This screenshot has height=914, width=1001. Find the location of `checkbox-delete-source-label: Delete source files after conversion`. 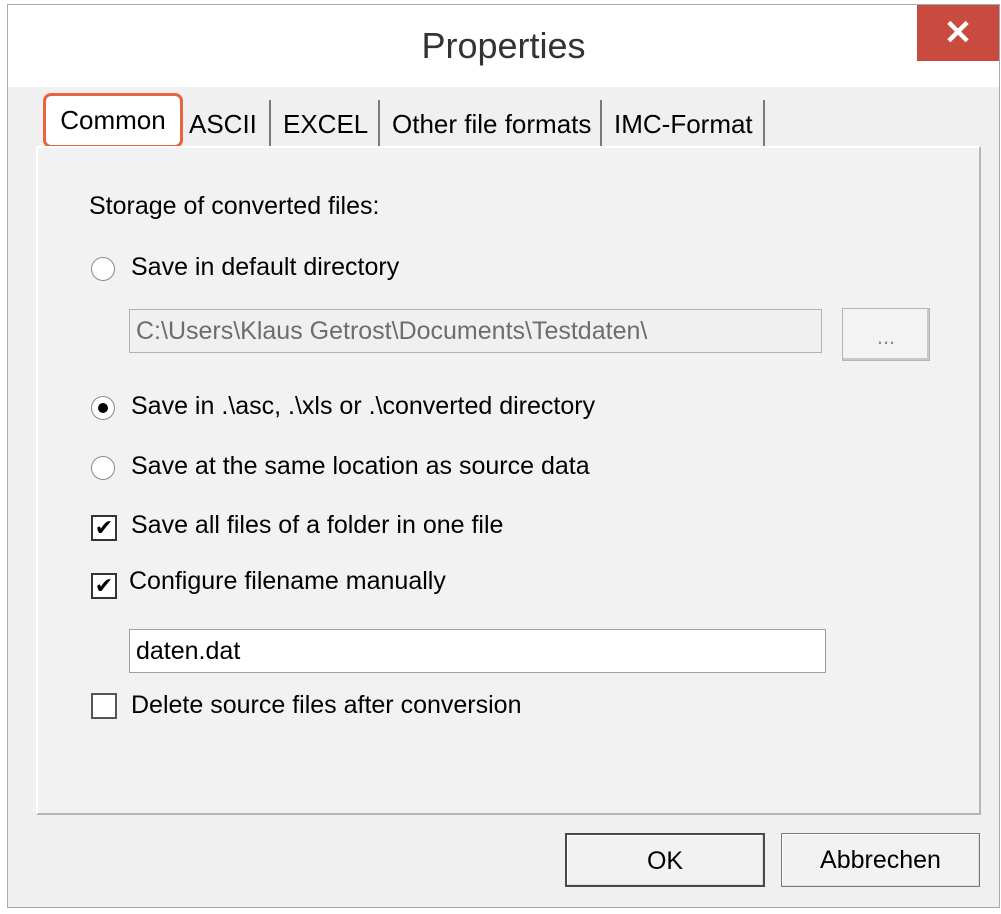

checkbox-delete-source-label: Delete source files after conversion is located at coordinates (326, 705).